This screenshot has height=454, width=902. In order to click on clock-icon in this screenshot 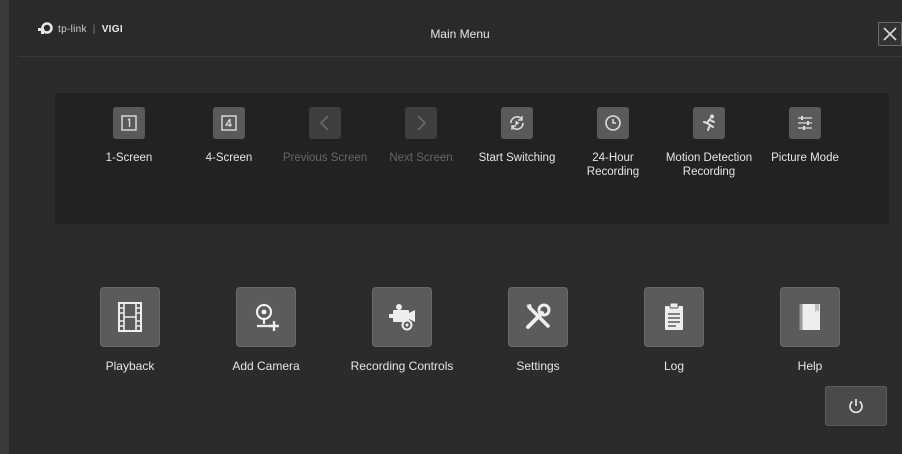, I will do `click(613, 123)`.